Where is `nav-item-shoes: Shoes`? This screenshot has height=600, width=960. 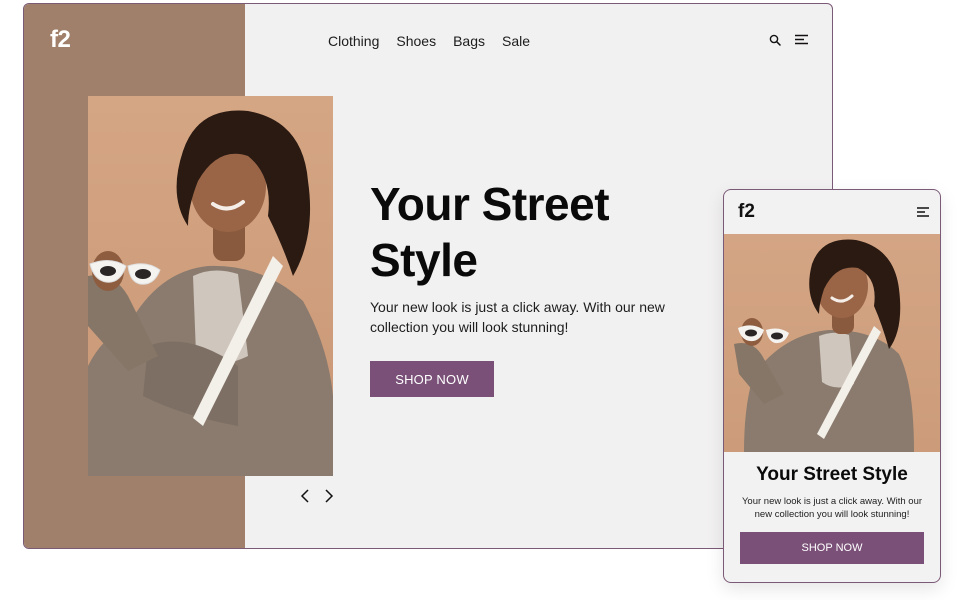 nav-item-shoes: Shoes is located at coordinates (416, 41).